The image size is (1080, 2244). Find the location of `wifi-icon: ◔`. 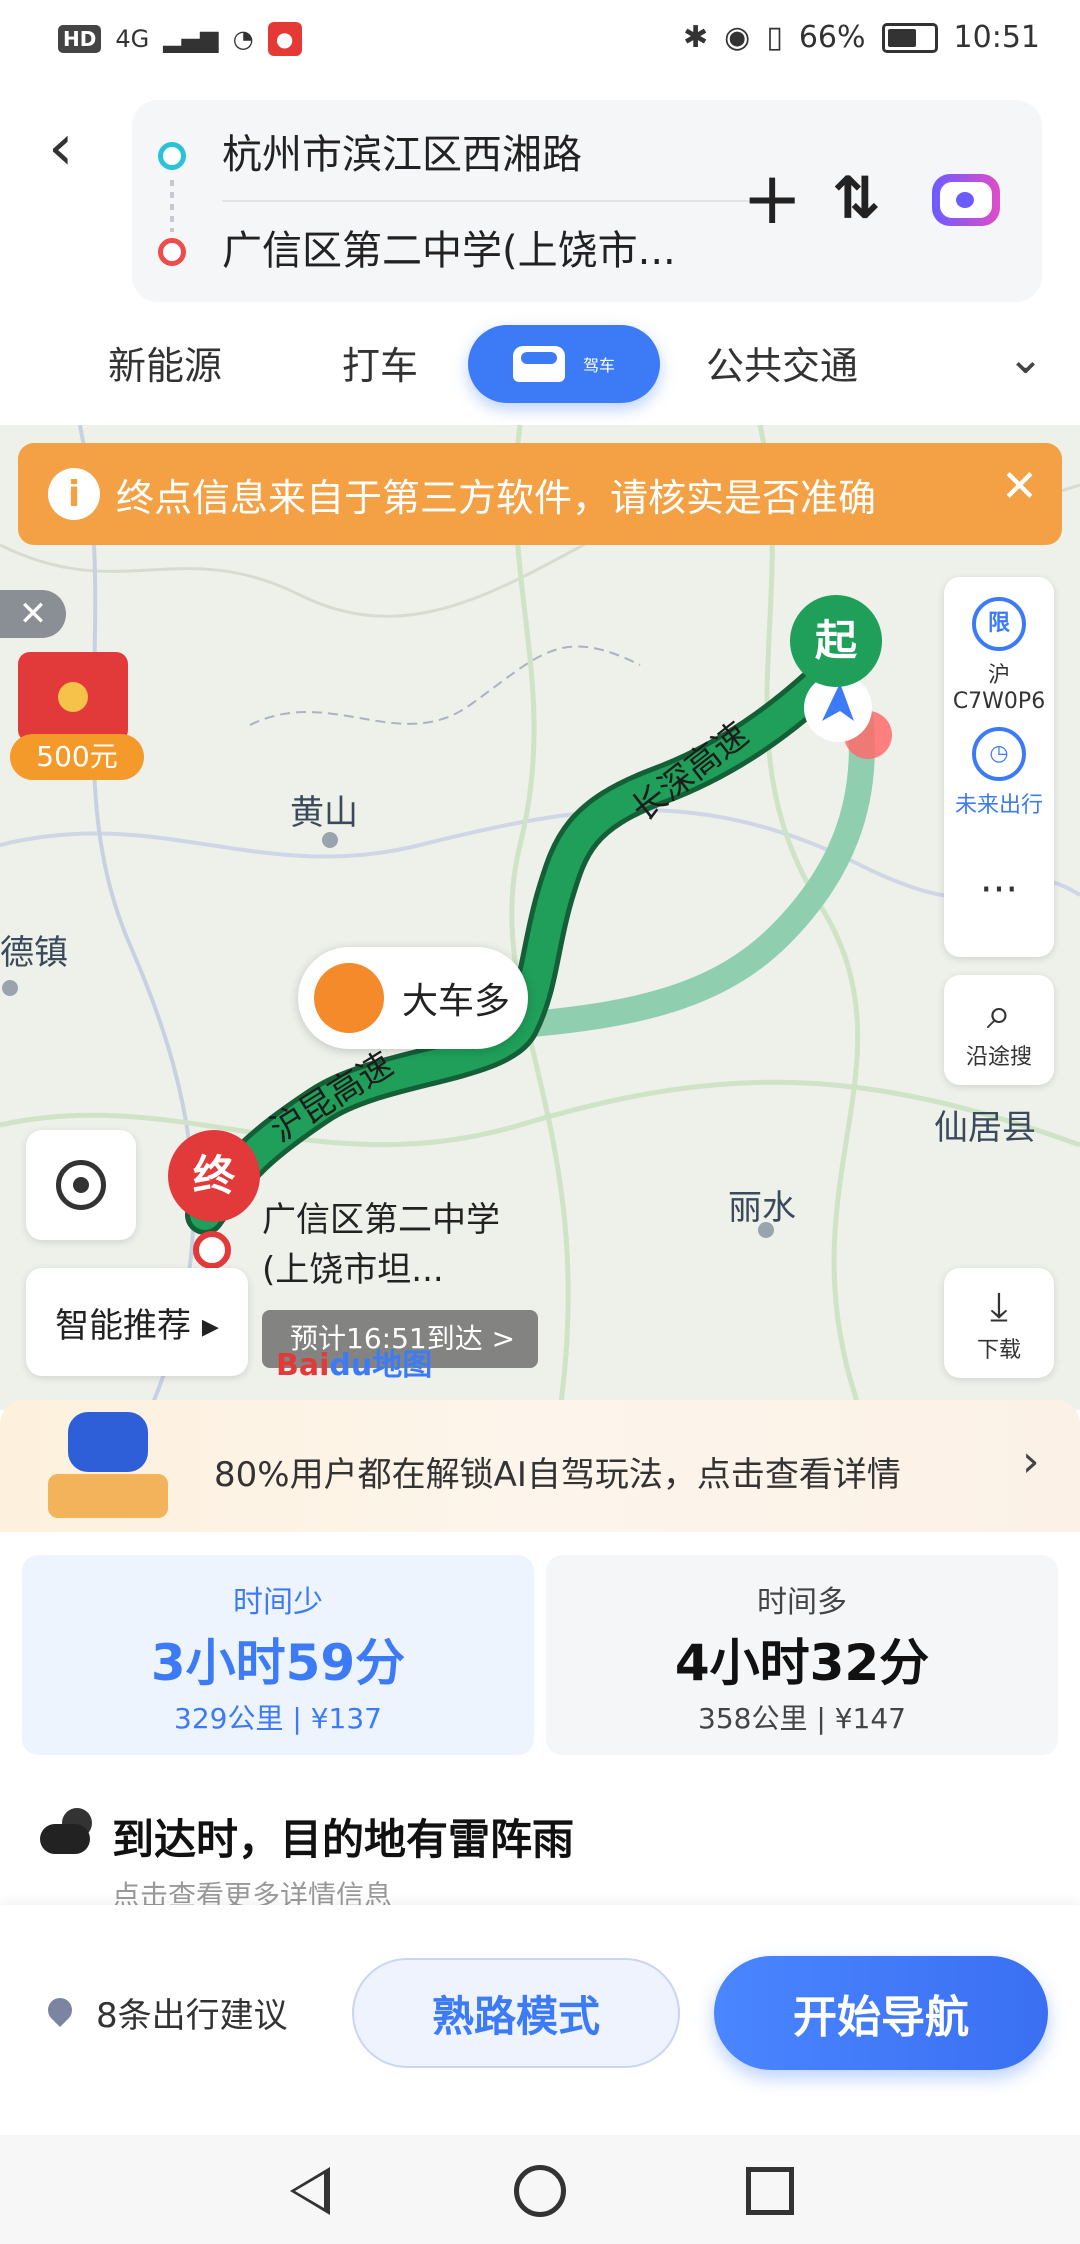

wifi-icon: ◔ is located at coordinates (243, 39).